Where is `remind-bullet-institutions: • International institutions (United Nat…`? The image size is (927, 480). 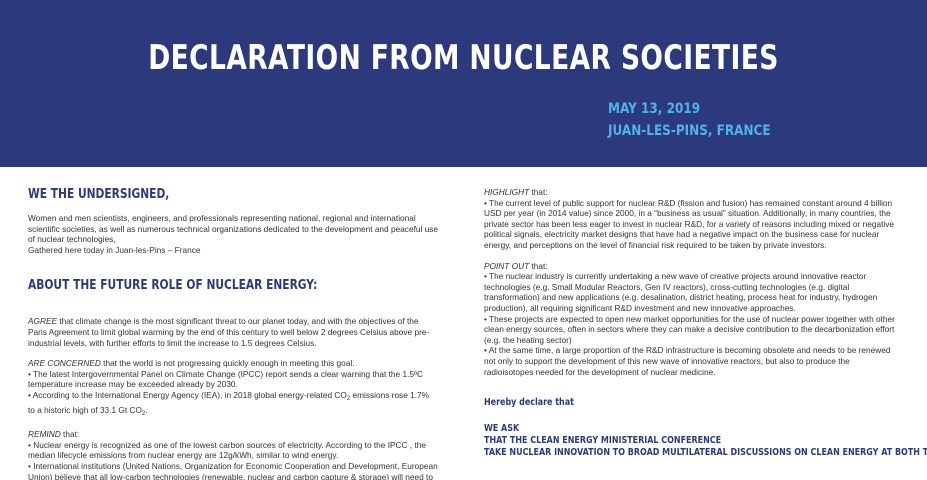 remind-bullet-institutions: • International institutions (United Nat… is located at coordinates (233, 470).